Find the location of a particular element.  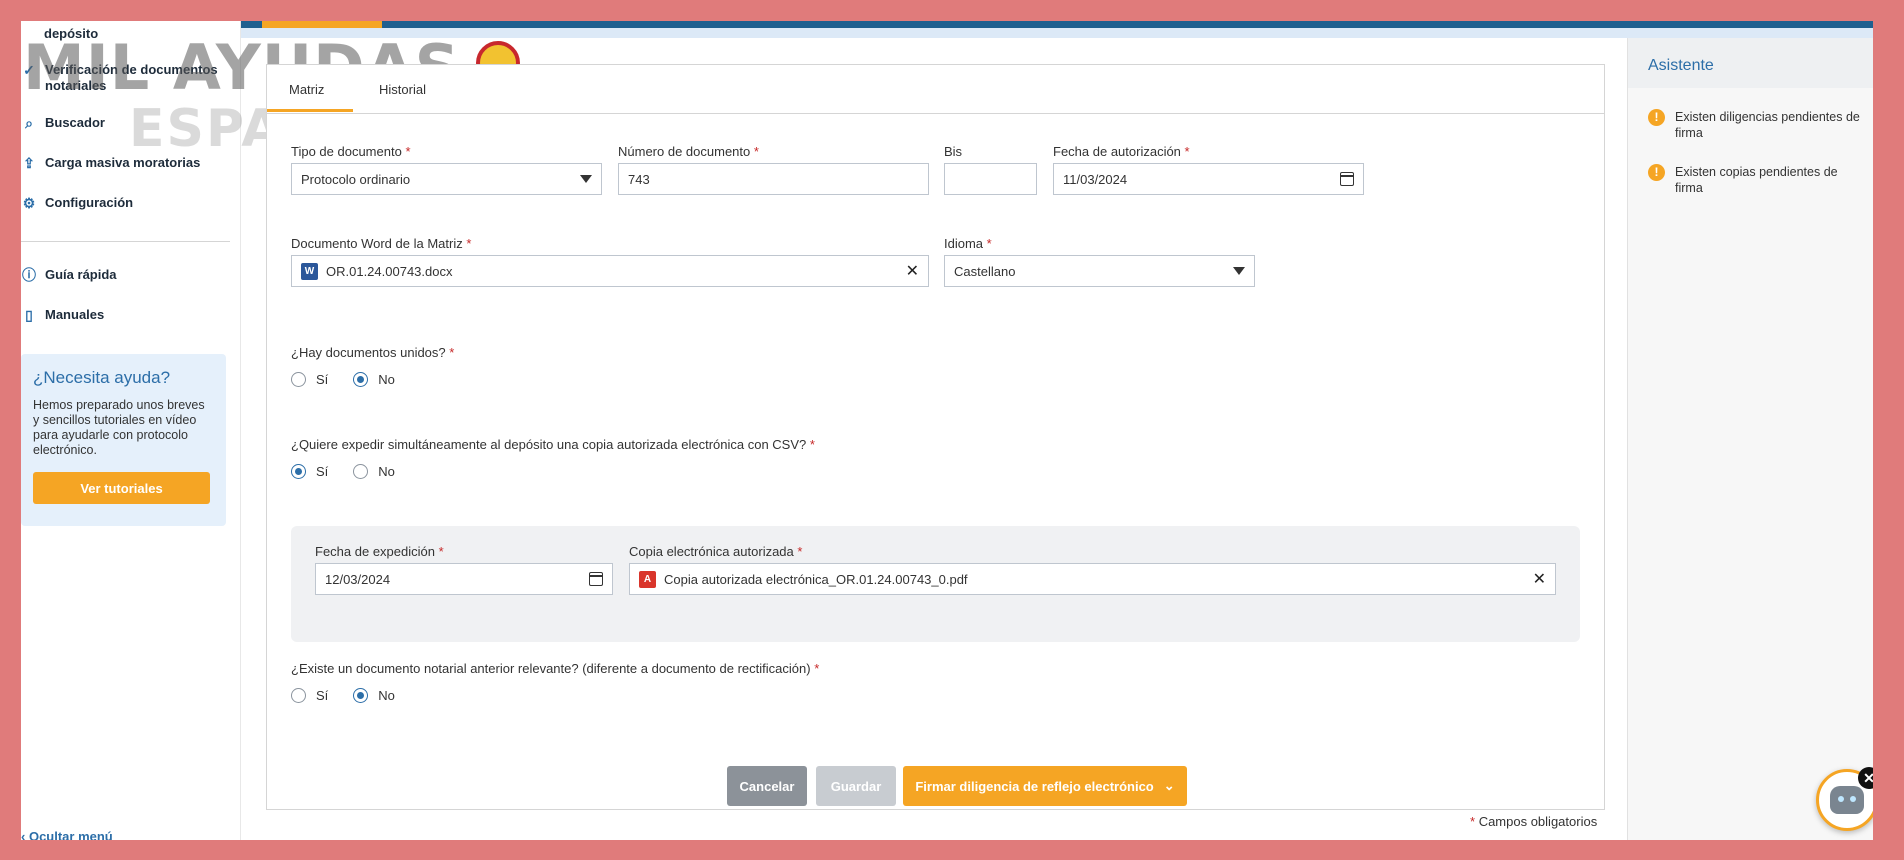

cancel-button: Cancelar is located at coordinates (767, 786).